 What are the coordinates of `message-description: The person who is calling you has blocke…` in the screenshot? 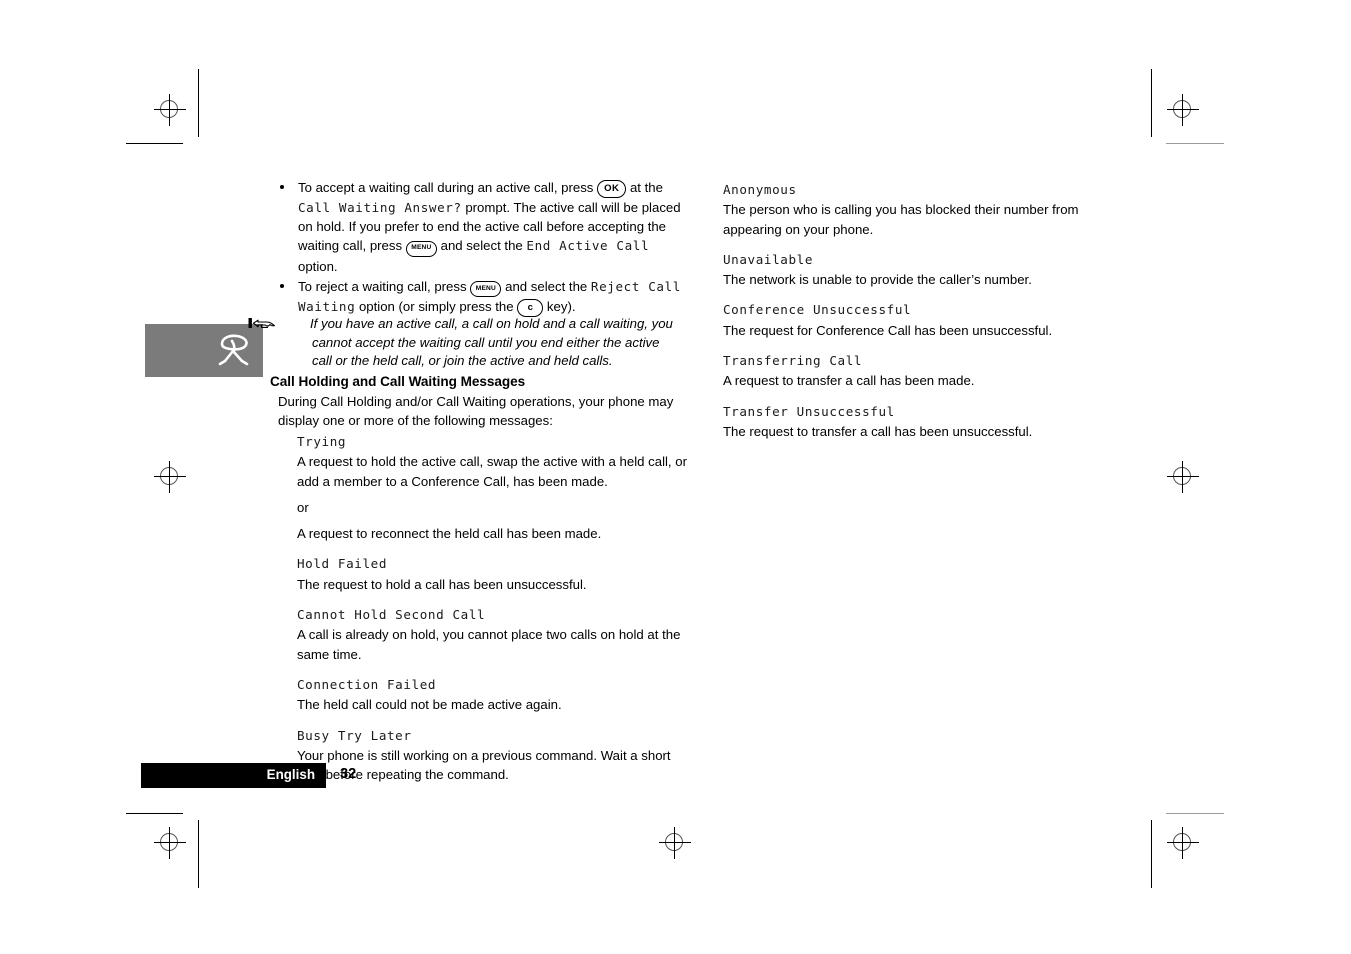 It's located at (901, 219).